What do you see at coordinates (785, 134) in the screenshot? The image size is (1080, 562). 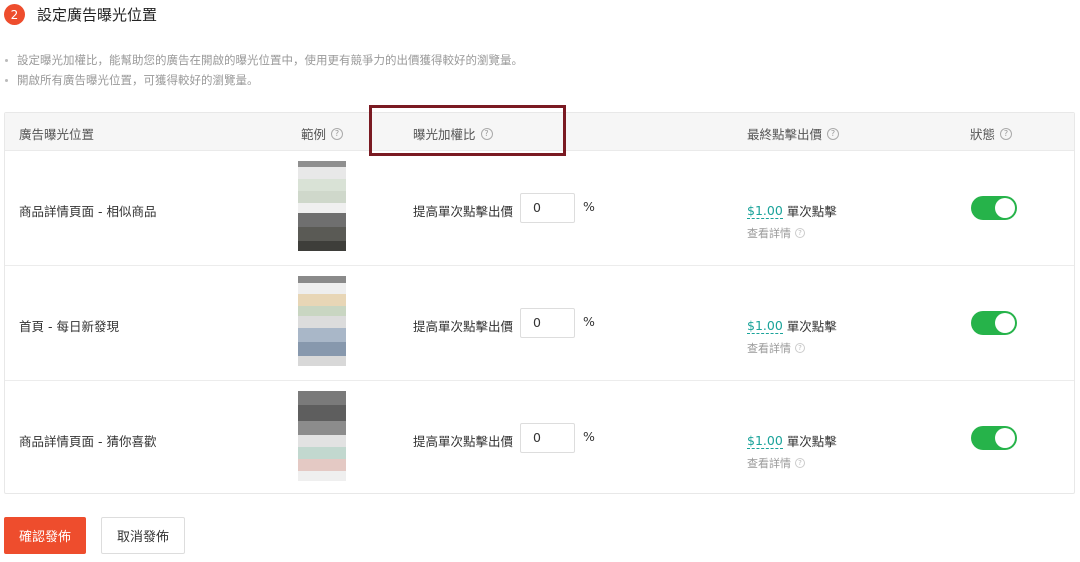 I see `header-final-bid-label: 最終點擊出價` at bounding box center [785, 134].